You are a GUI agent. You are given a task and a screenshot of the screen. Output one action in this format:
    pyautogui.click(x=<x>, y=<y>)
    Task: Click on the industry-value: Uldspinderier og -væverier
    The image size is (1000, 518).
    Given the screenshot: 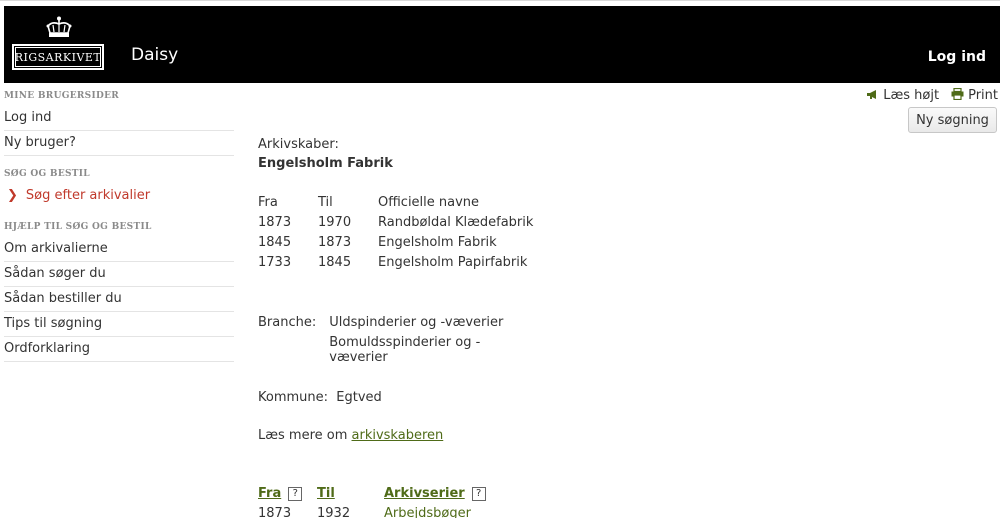 What is the action you would take?
    pyautogui.click(x=416, y=322)
    